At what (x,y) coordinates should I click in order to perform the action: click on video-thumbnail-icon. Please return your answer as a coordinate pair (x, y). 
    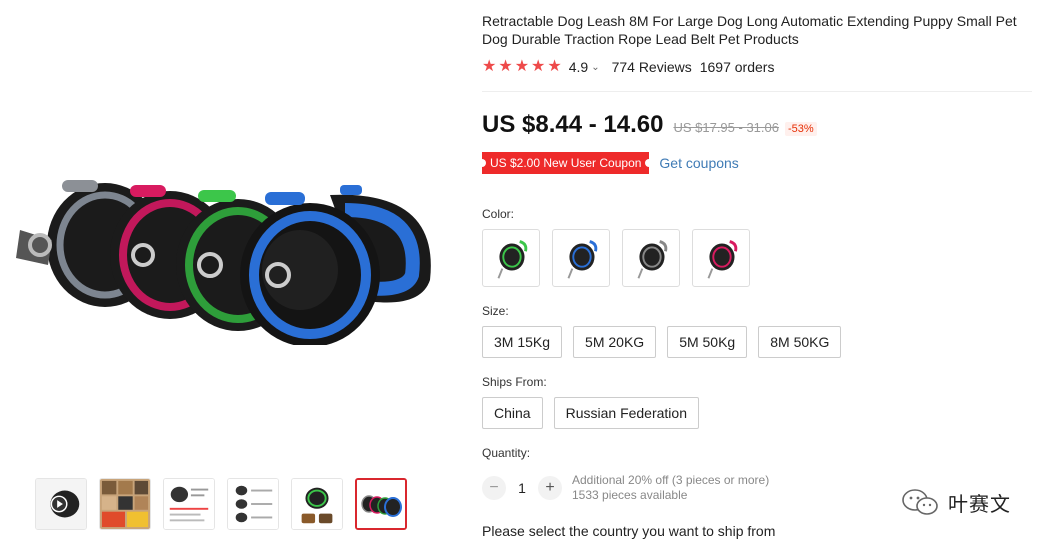
    Looking at the image, I should click on (61, 504).